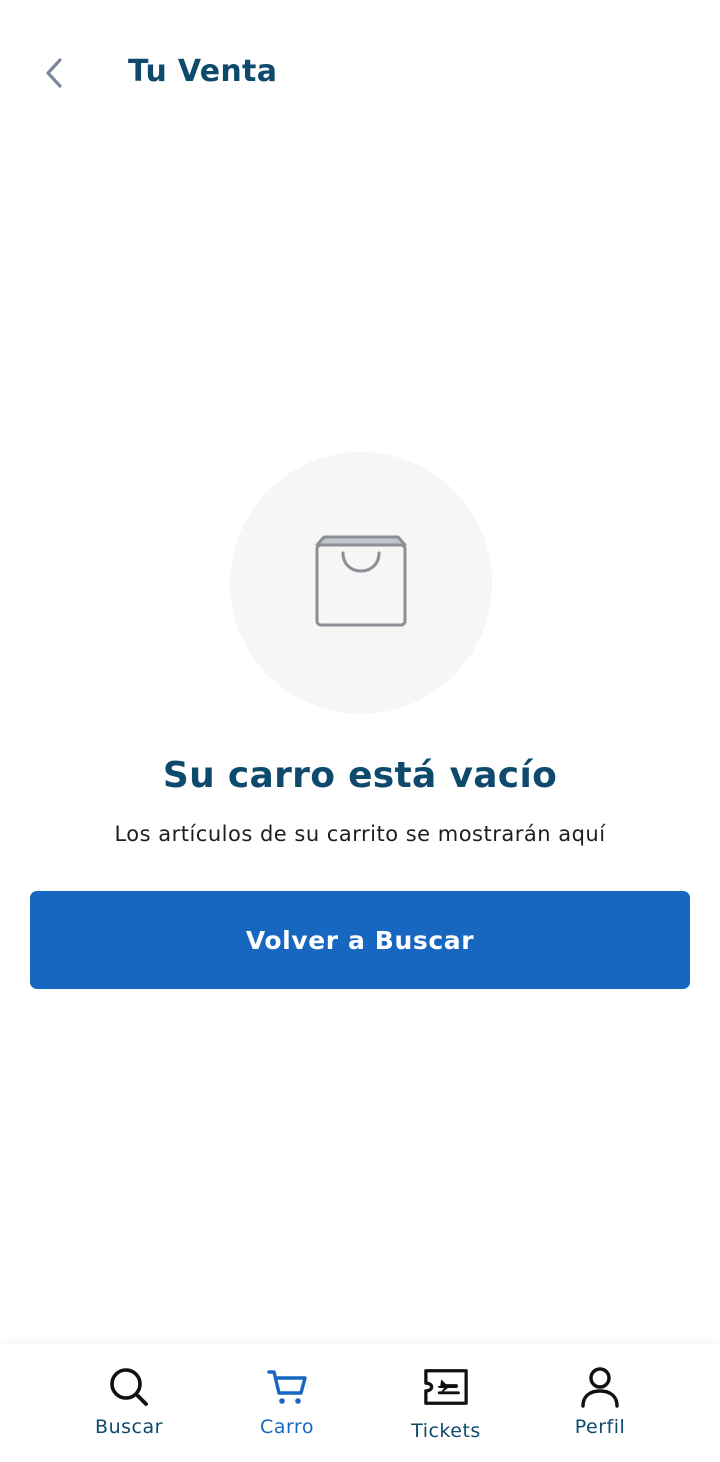 This screenshot has width=720, height=1462. I want to click on nav-item-tickets: Tickets, so click(446, 1403).